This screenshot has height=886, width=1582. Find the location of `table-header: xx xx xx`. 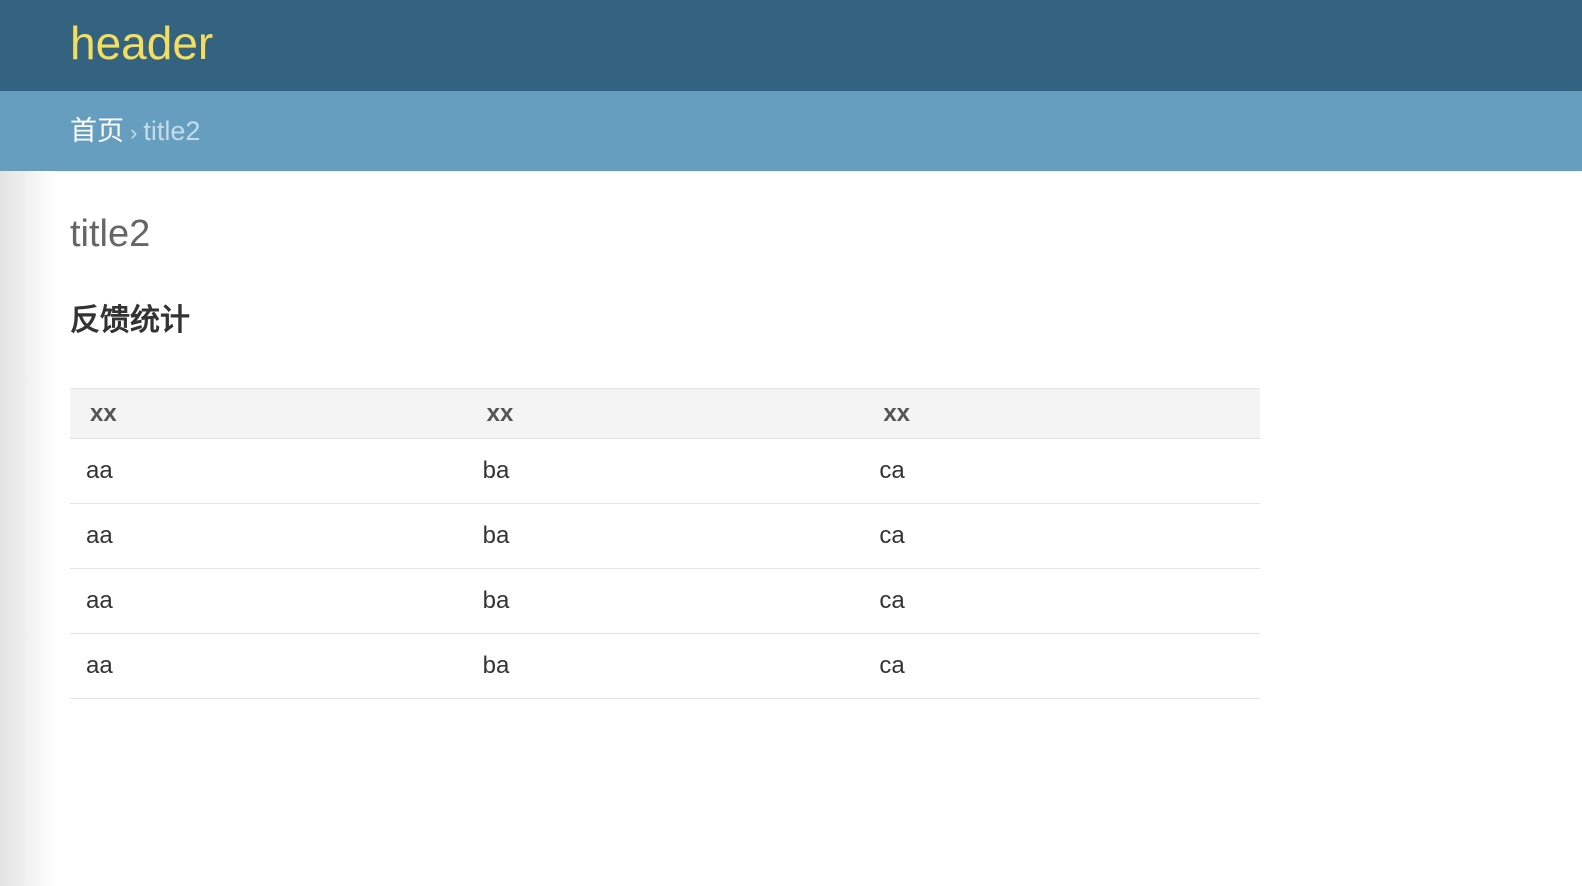

table-header: xx xx xx is located at coordinates (665, 413).